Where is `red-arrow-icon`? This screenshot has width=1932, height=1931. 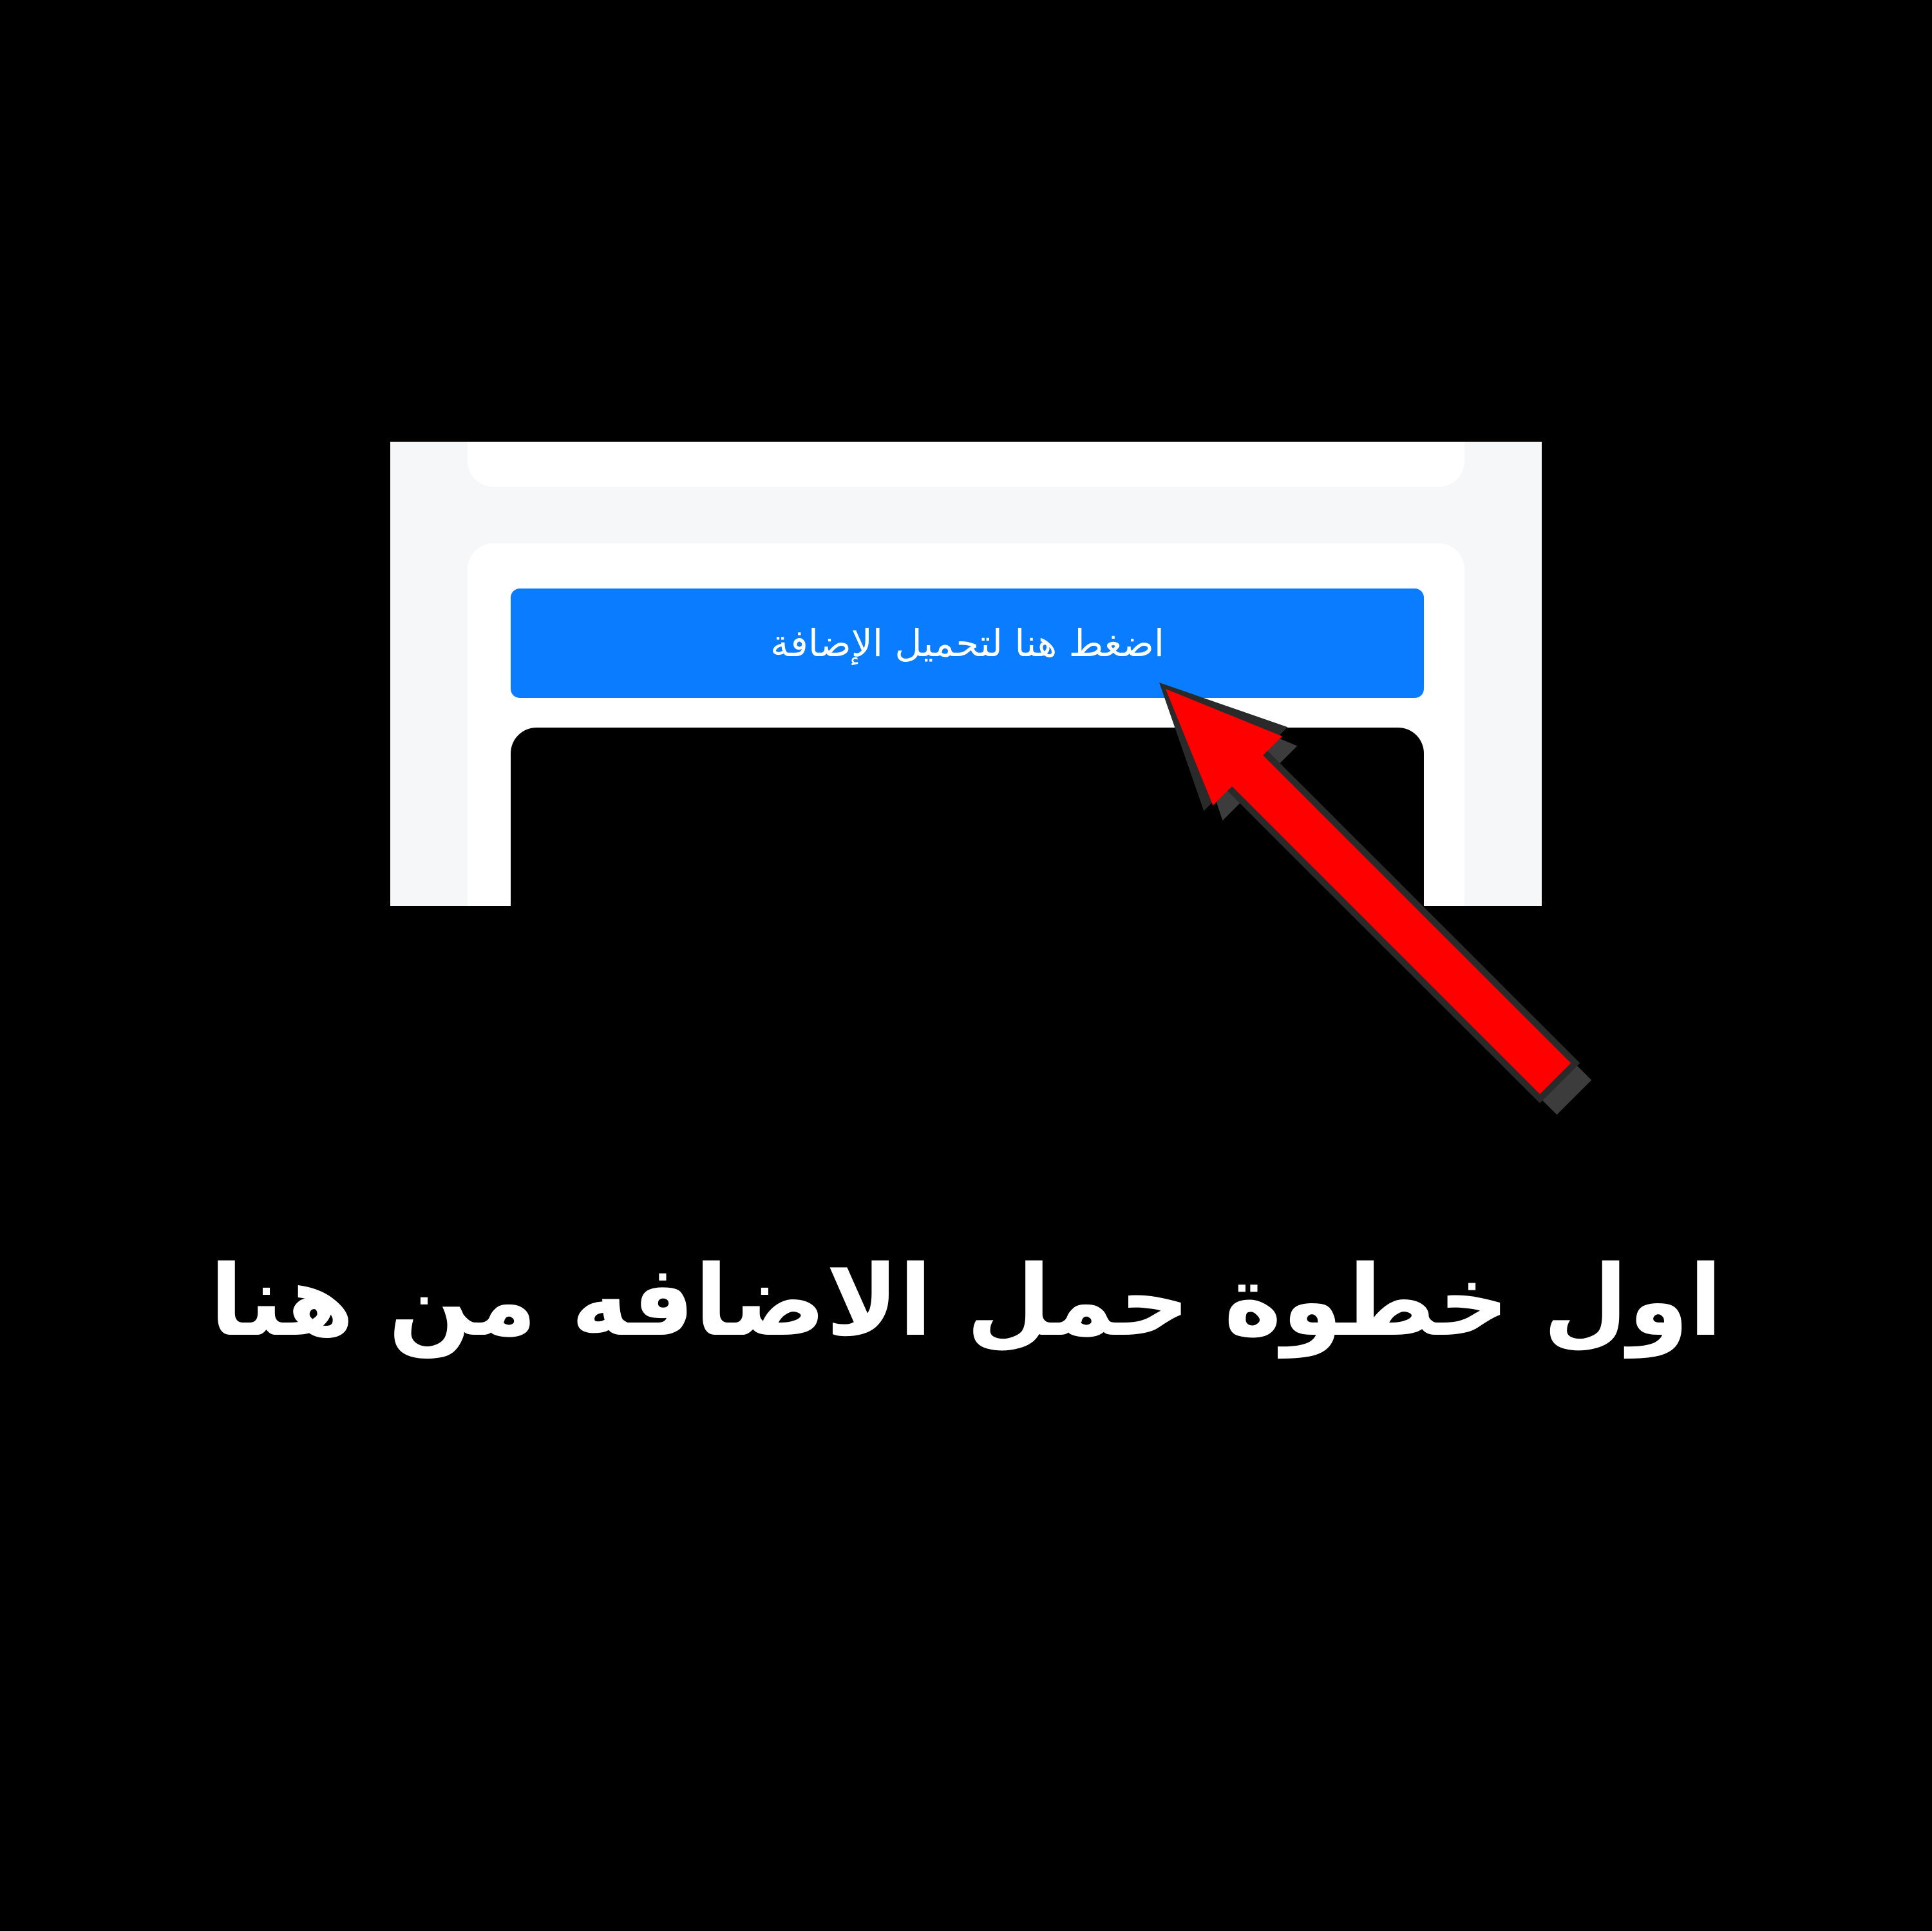 red-arrow-icon is located at coordinates (1376, 899).